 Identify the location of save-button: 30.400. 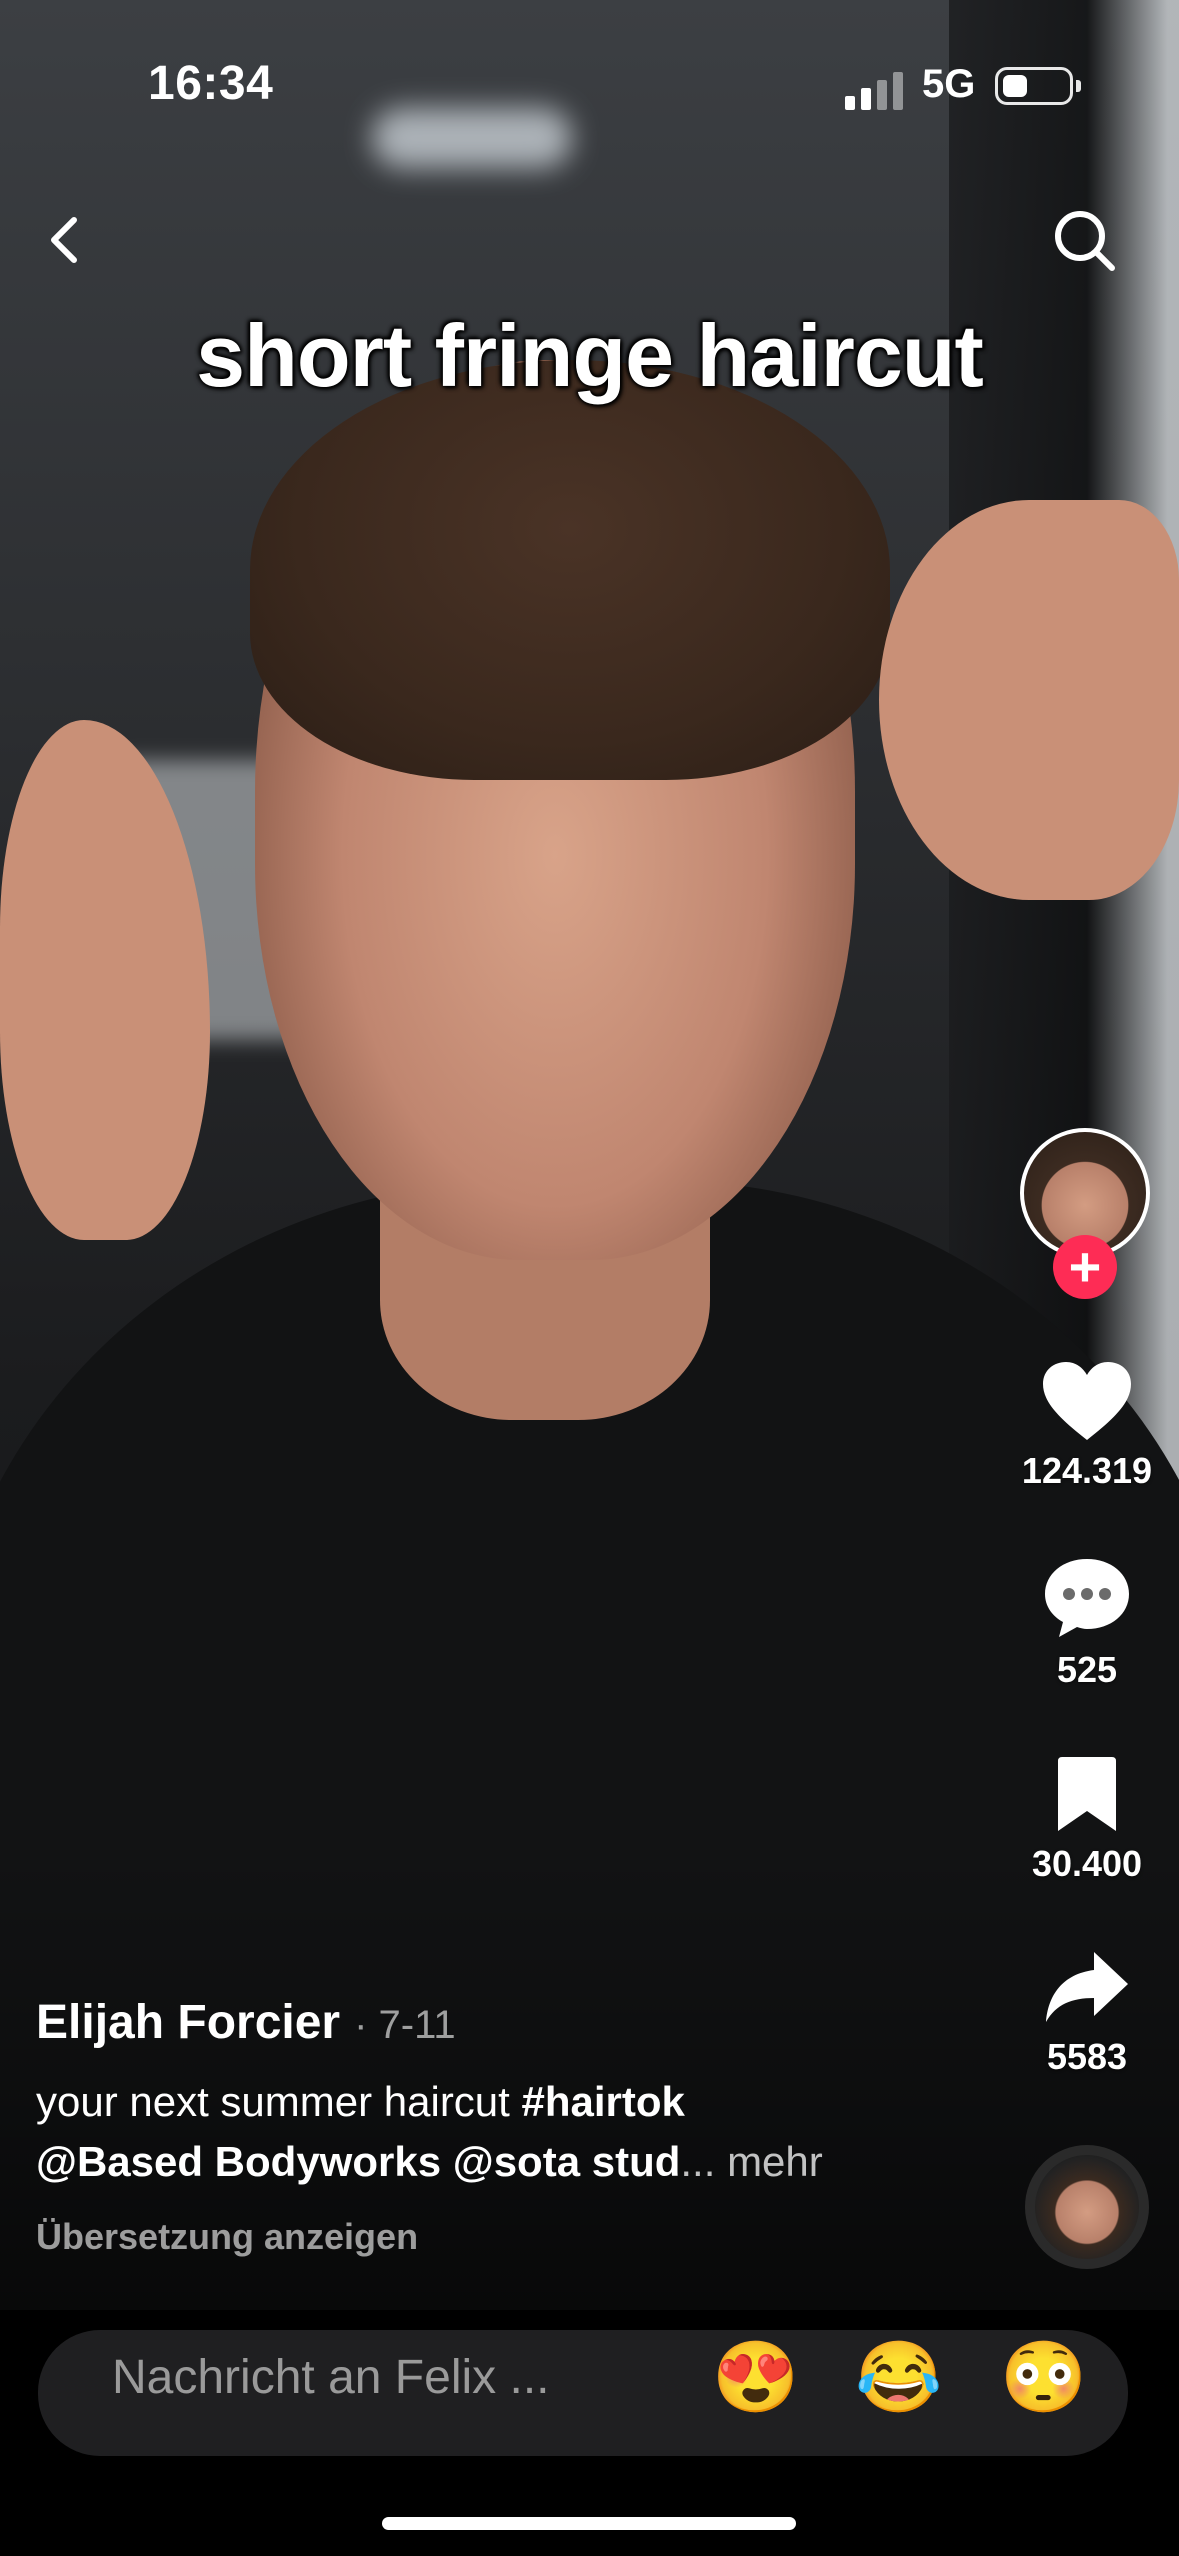
(1087, 1820).